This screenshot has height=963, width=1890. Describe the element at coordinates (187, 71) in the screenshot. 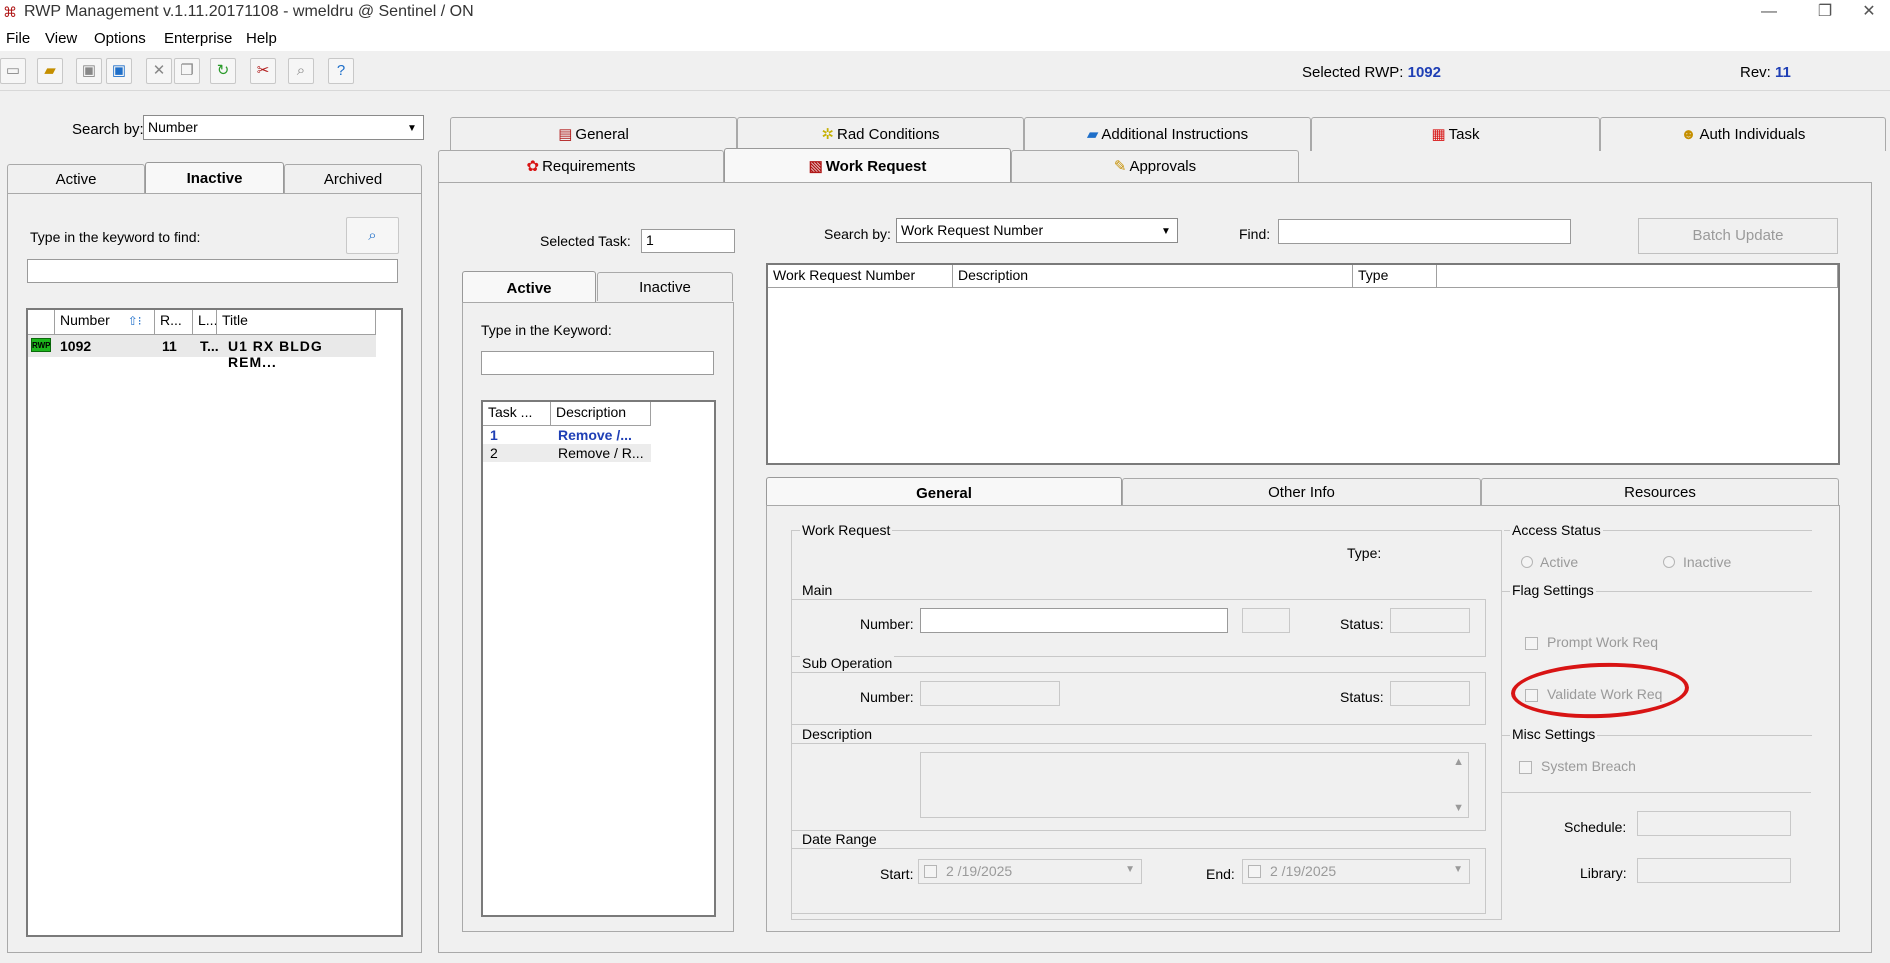

I see `copy-icon: ❐` at that location.